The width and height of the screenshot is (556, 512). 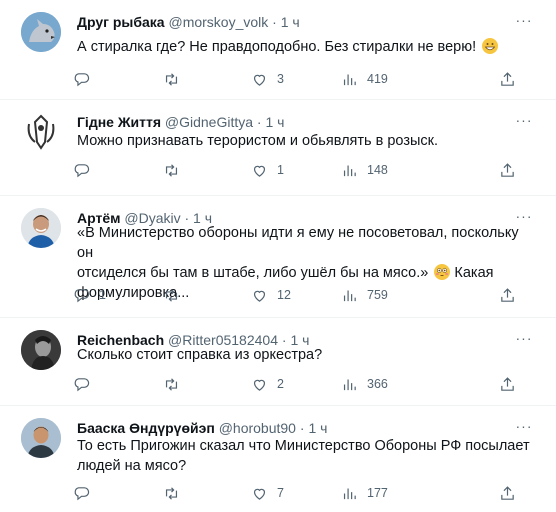 I want to click on tweet-header: Друг рыбака @morskoy_volk · 1 ч, so click(x=296, y=22).